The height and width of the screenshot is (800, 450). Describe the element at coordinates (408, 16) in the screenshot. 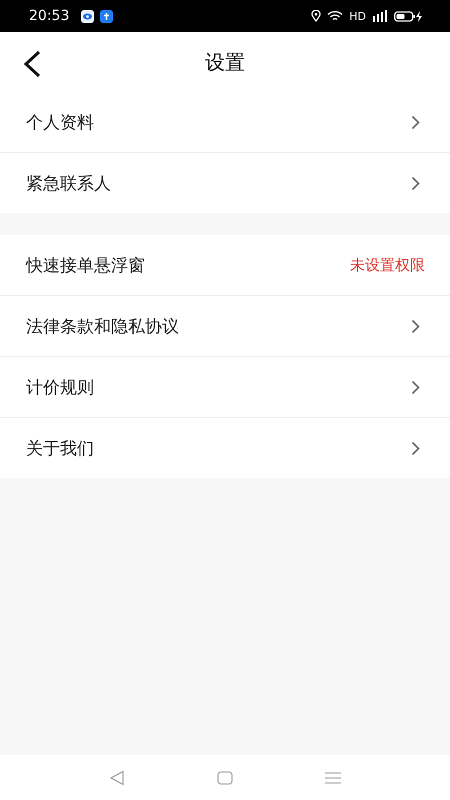

I see `battery-icon` at that location.